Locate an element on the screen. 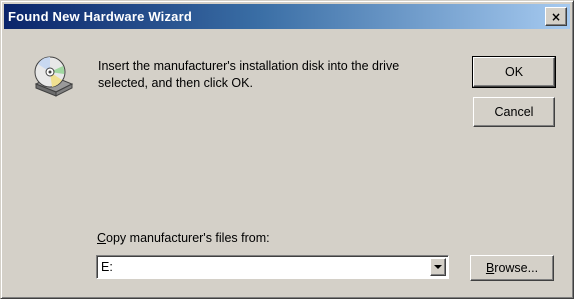 The width and height of the screenshot is (574, 299). cancel-button: Cancel is located at coordinates (514, 112).